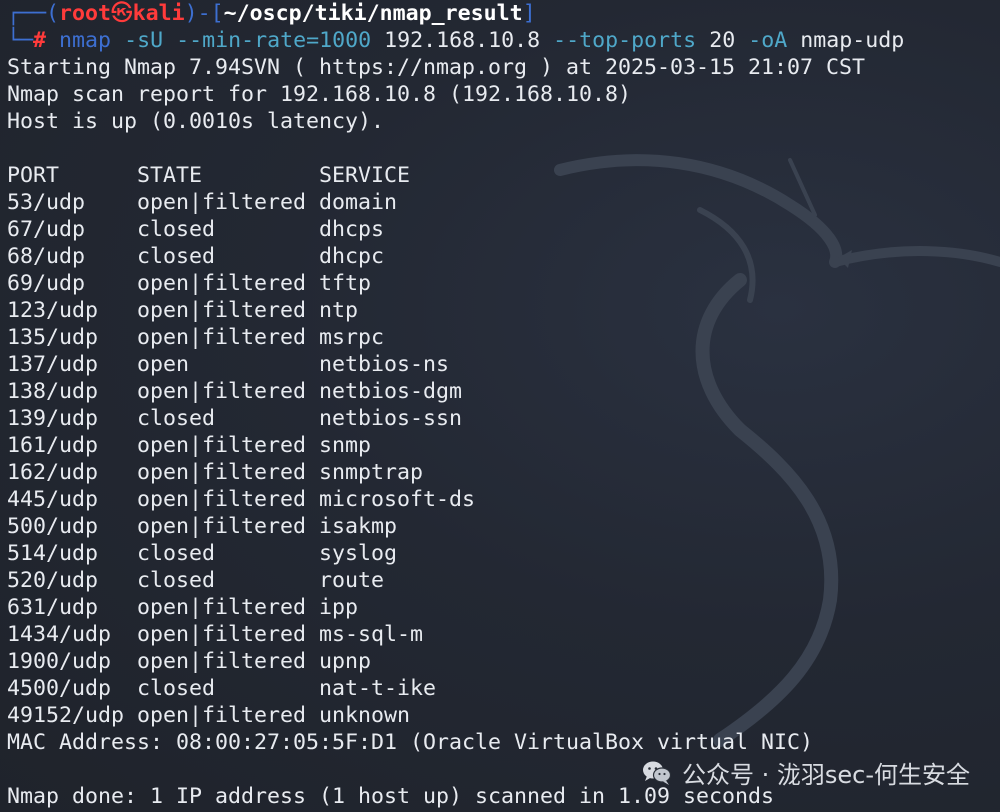  What do you see at coordinates (274, 40) in the screenshot?
I see `command-flag-min-rate: --min-rate=1000` at bounding box center [274, 40].